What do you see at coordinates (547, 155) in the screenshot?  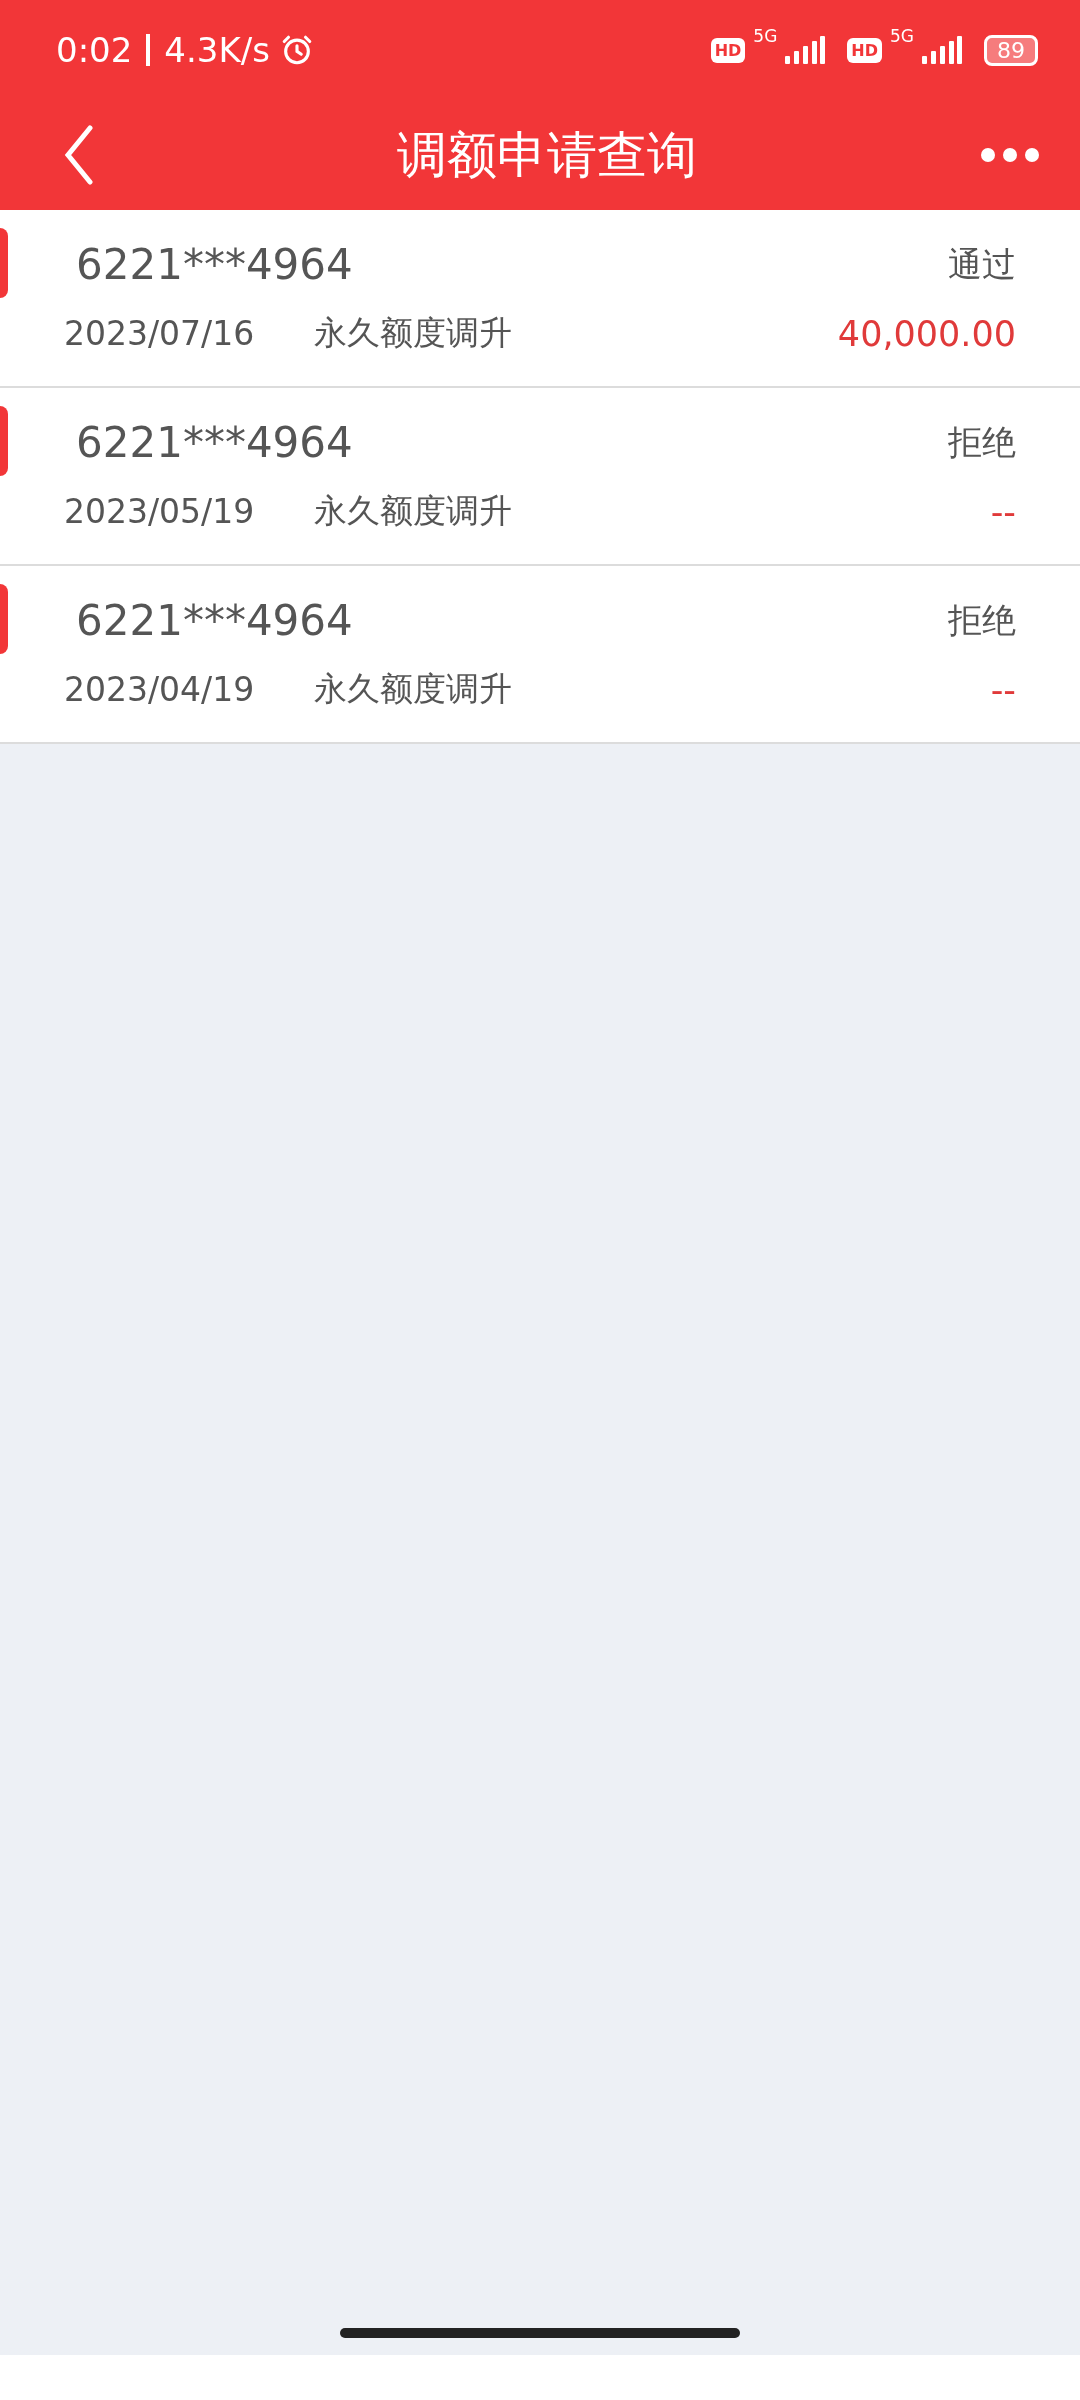 I see `page-title: 调额申请查询` at bounding box center [547, 155].